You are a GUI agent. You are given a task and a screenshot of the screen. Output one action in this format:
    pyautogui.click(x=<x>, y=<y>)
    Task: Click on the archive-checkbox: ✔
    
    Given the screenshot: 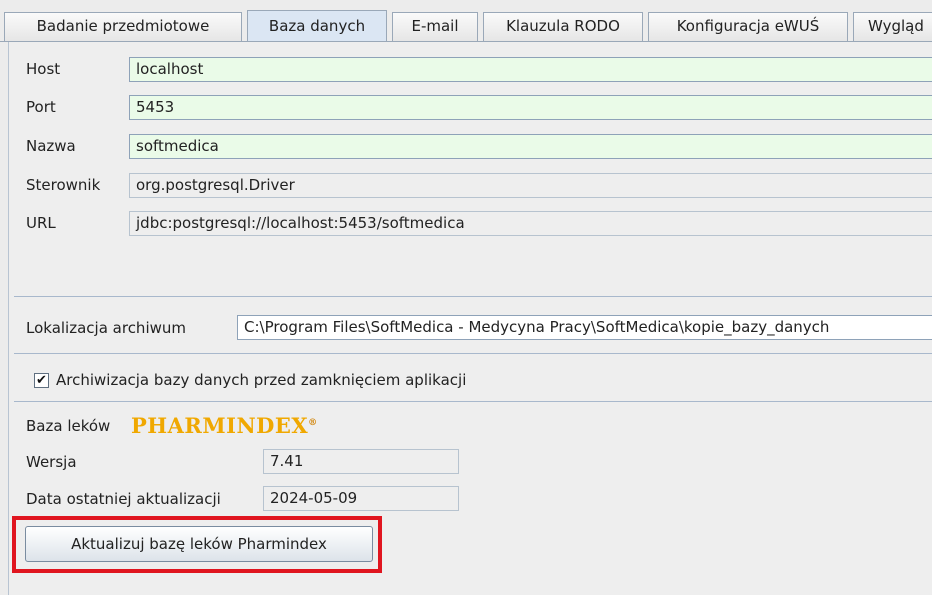 What is the action you would take?
    pyautogui.click(x=41, y=380)
    